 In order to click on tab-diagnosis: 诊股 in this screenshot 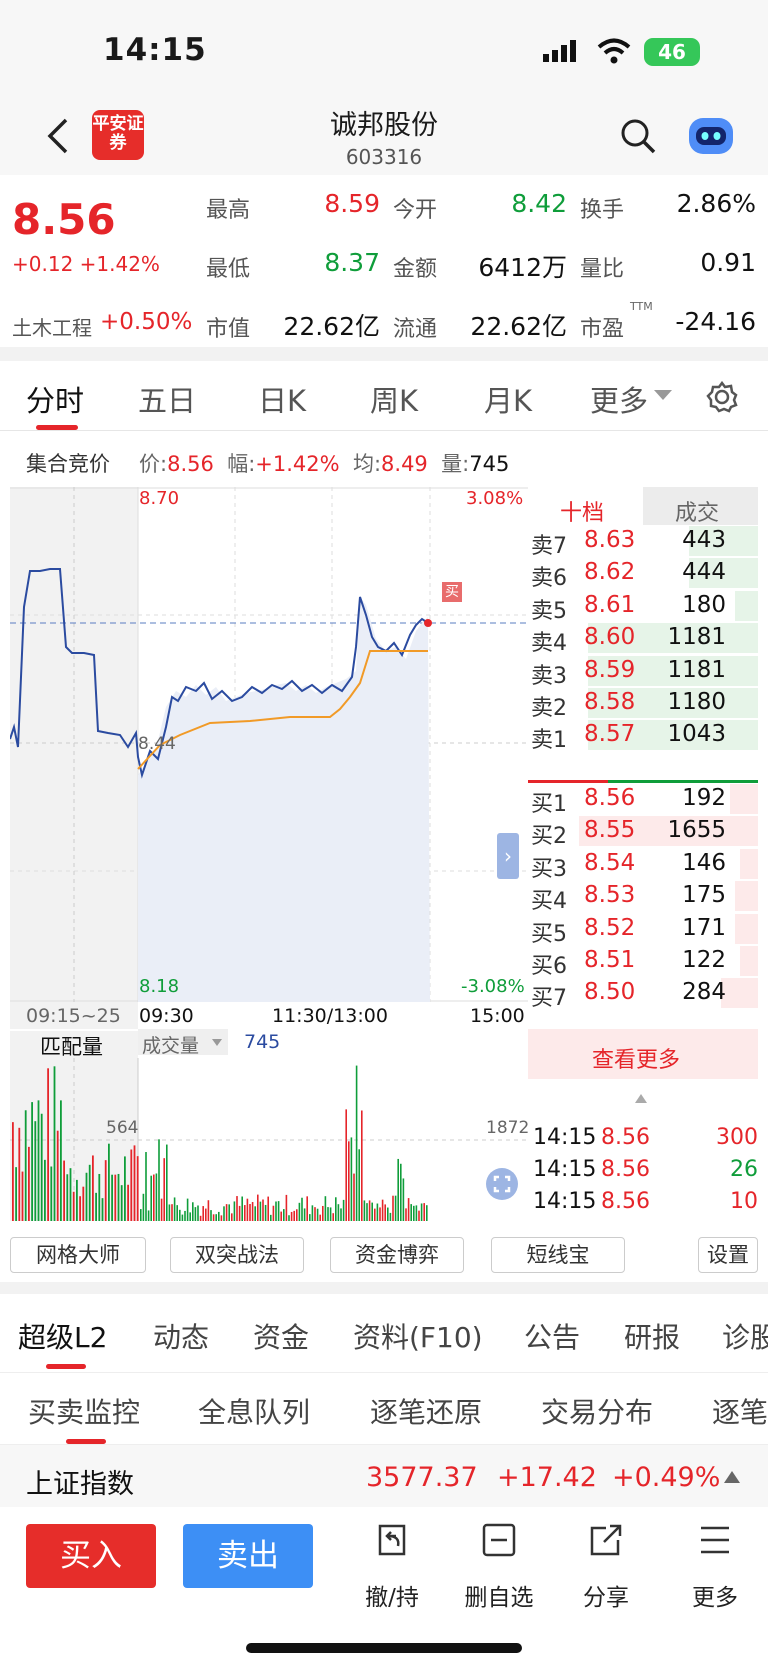, I will do `click(745, 1336)`.